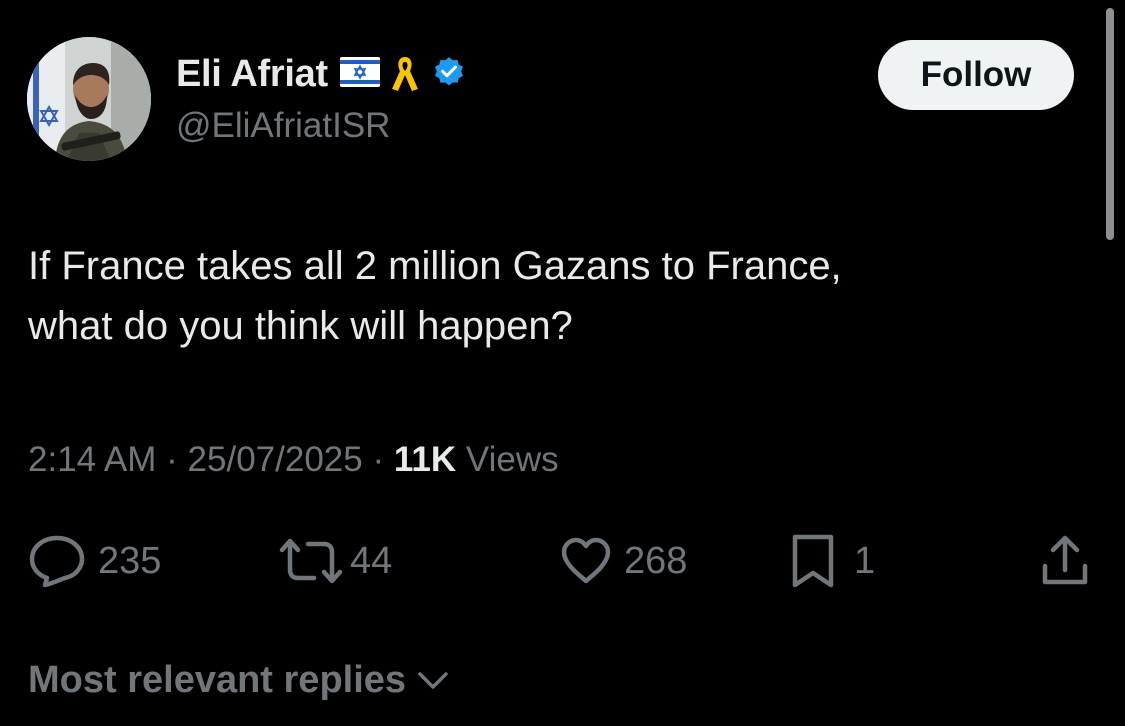 This screenshot has width=1125, height=726. What do you see at coordinates (94, 561) in the screenshot?
I see `reply-button: 235` at bounding box center [94, 561].